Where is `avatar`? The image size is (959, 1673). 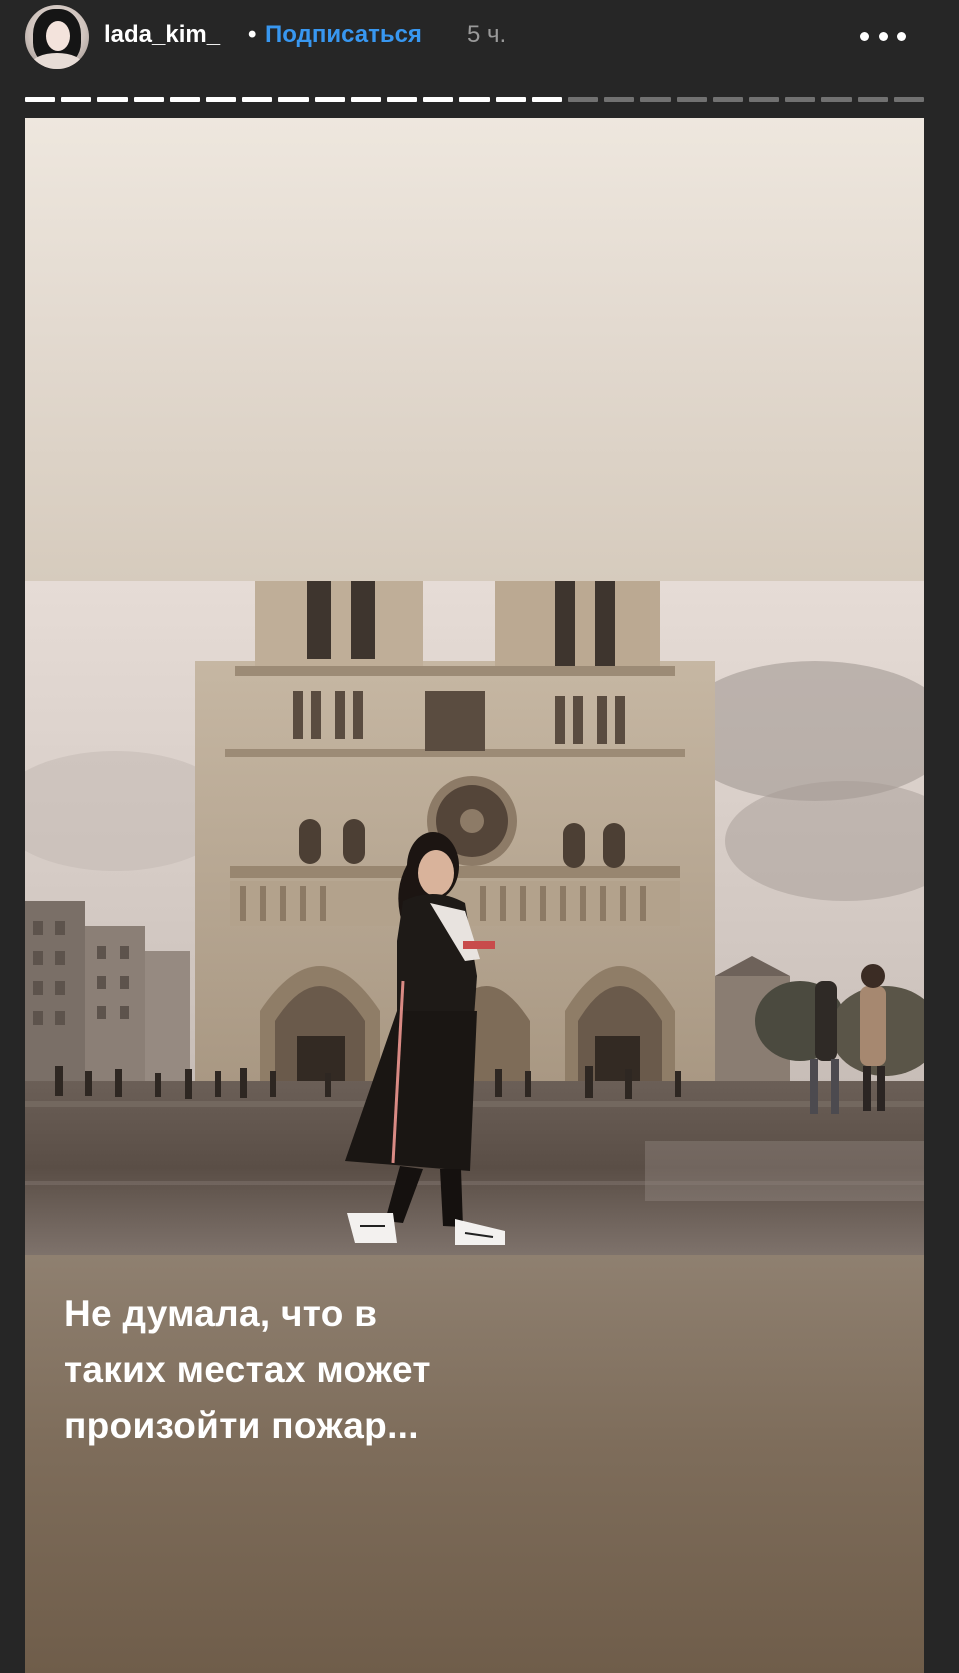
avatar is located at coordinates (57, 37).